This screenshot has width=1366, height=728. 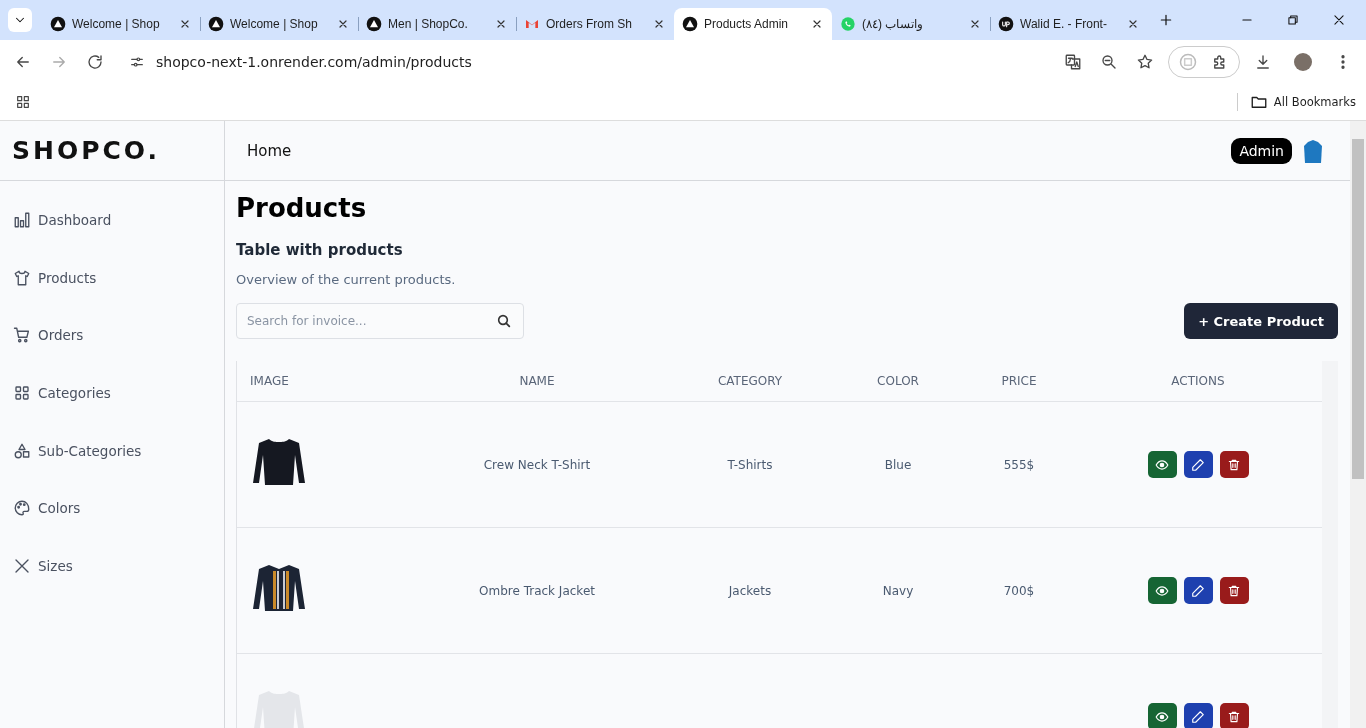 I want to click on tab-title: Orders From Sh, so click(x=589, y=24).